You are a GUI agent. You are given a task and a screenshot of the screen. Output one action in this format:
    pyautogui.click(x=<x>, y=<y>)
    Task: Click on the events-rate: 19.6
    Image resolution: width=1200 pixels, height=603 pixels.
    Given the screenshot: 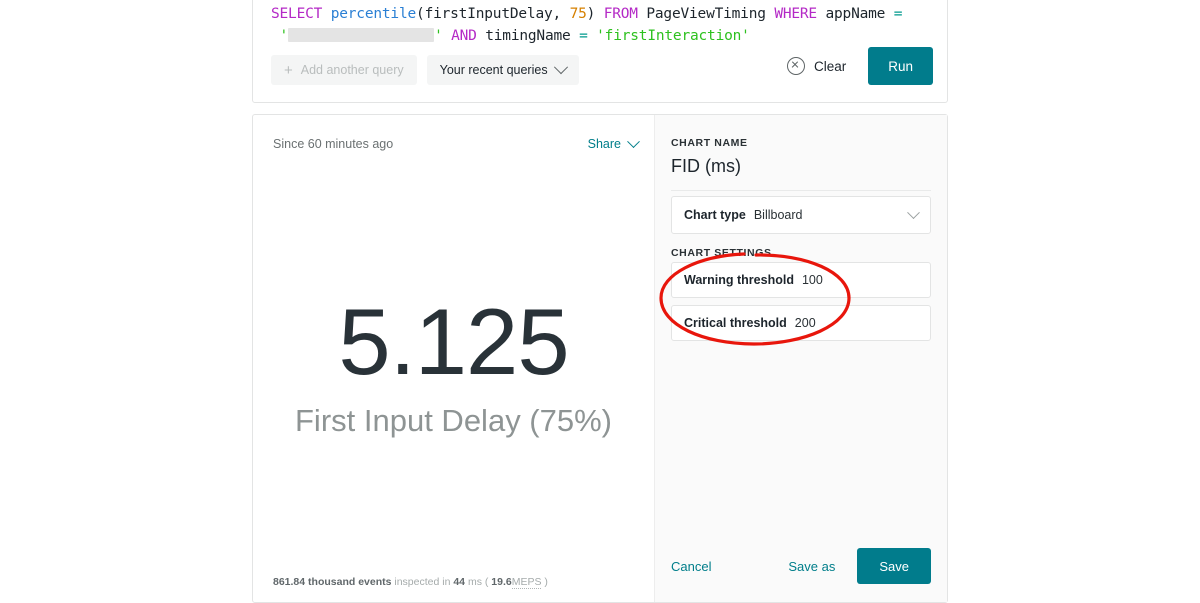 What is the action you would take?
    pyautogui.click(x=501, y=582)
    